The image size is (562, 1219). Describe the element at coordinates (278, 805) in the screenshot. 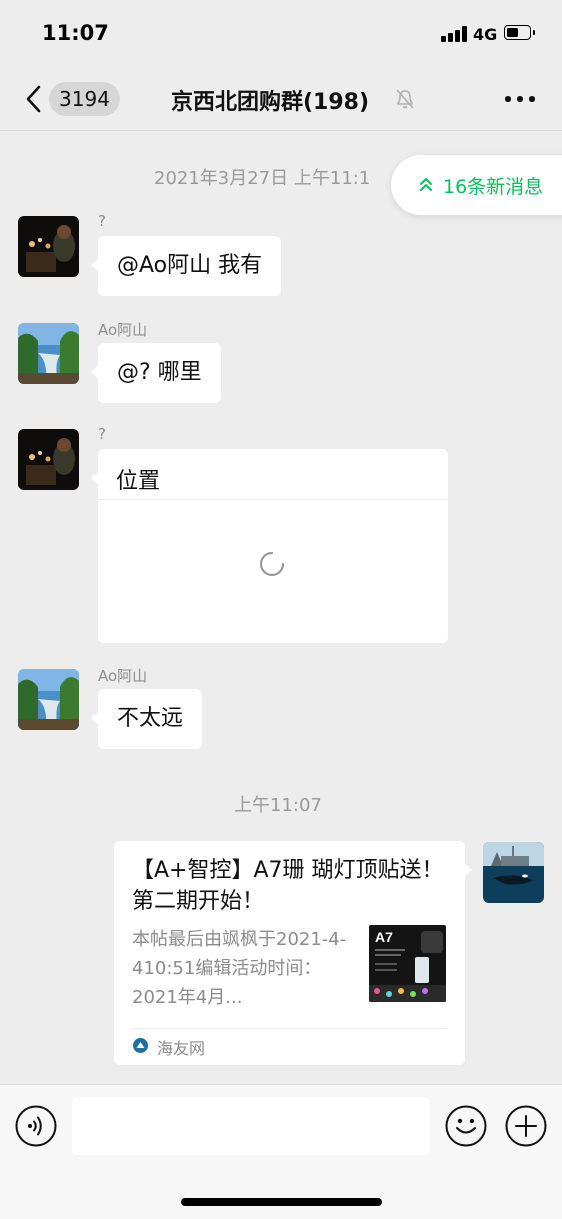

I see `time-separator: 上午11:07` at that location.